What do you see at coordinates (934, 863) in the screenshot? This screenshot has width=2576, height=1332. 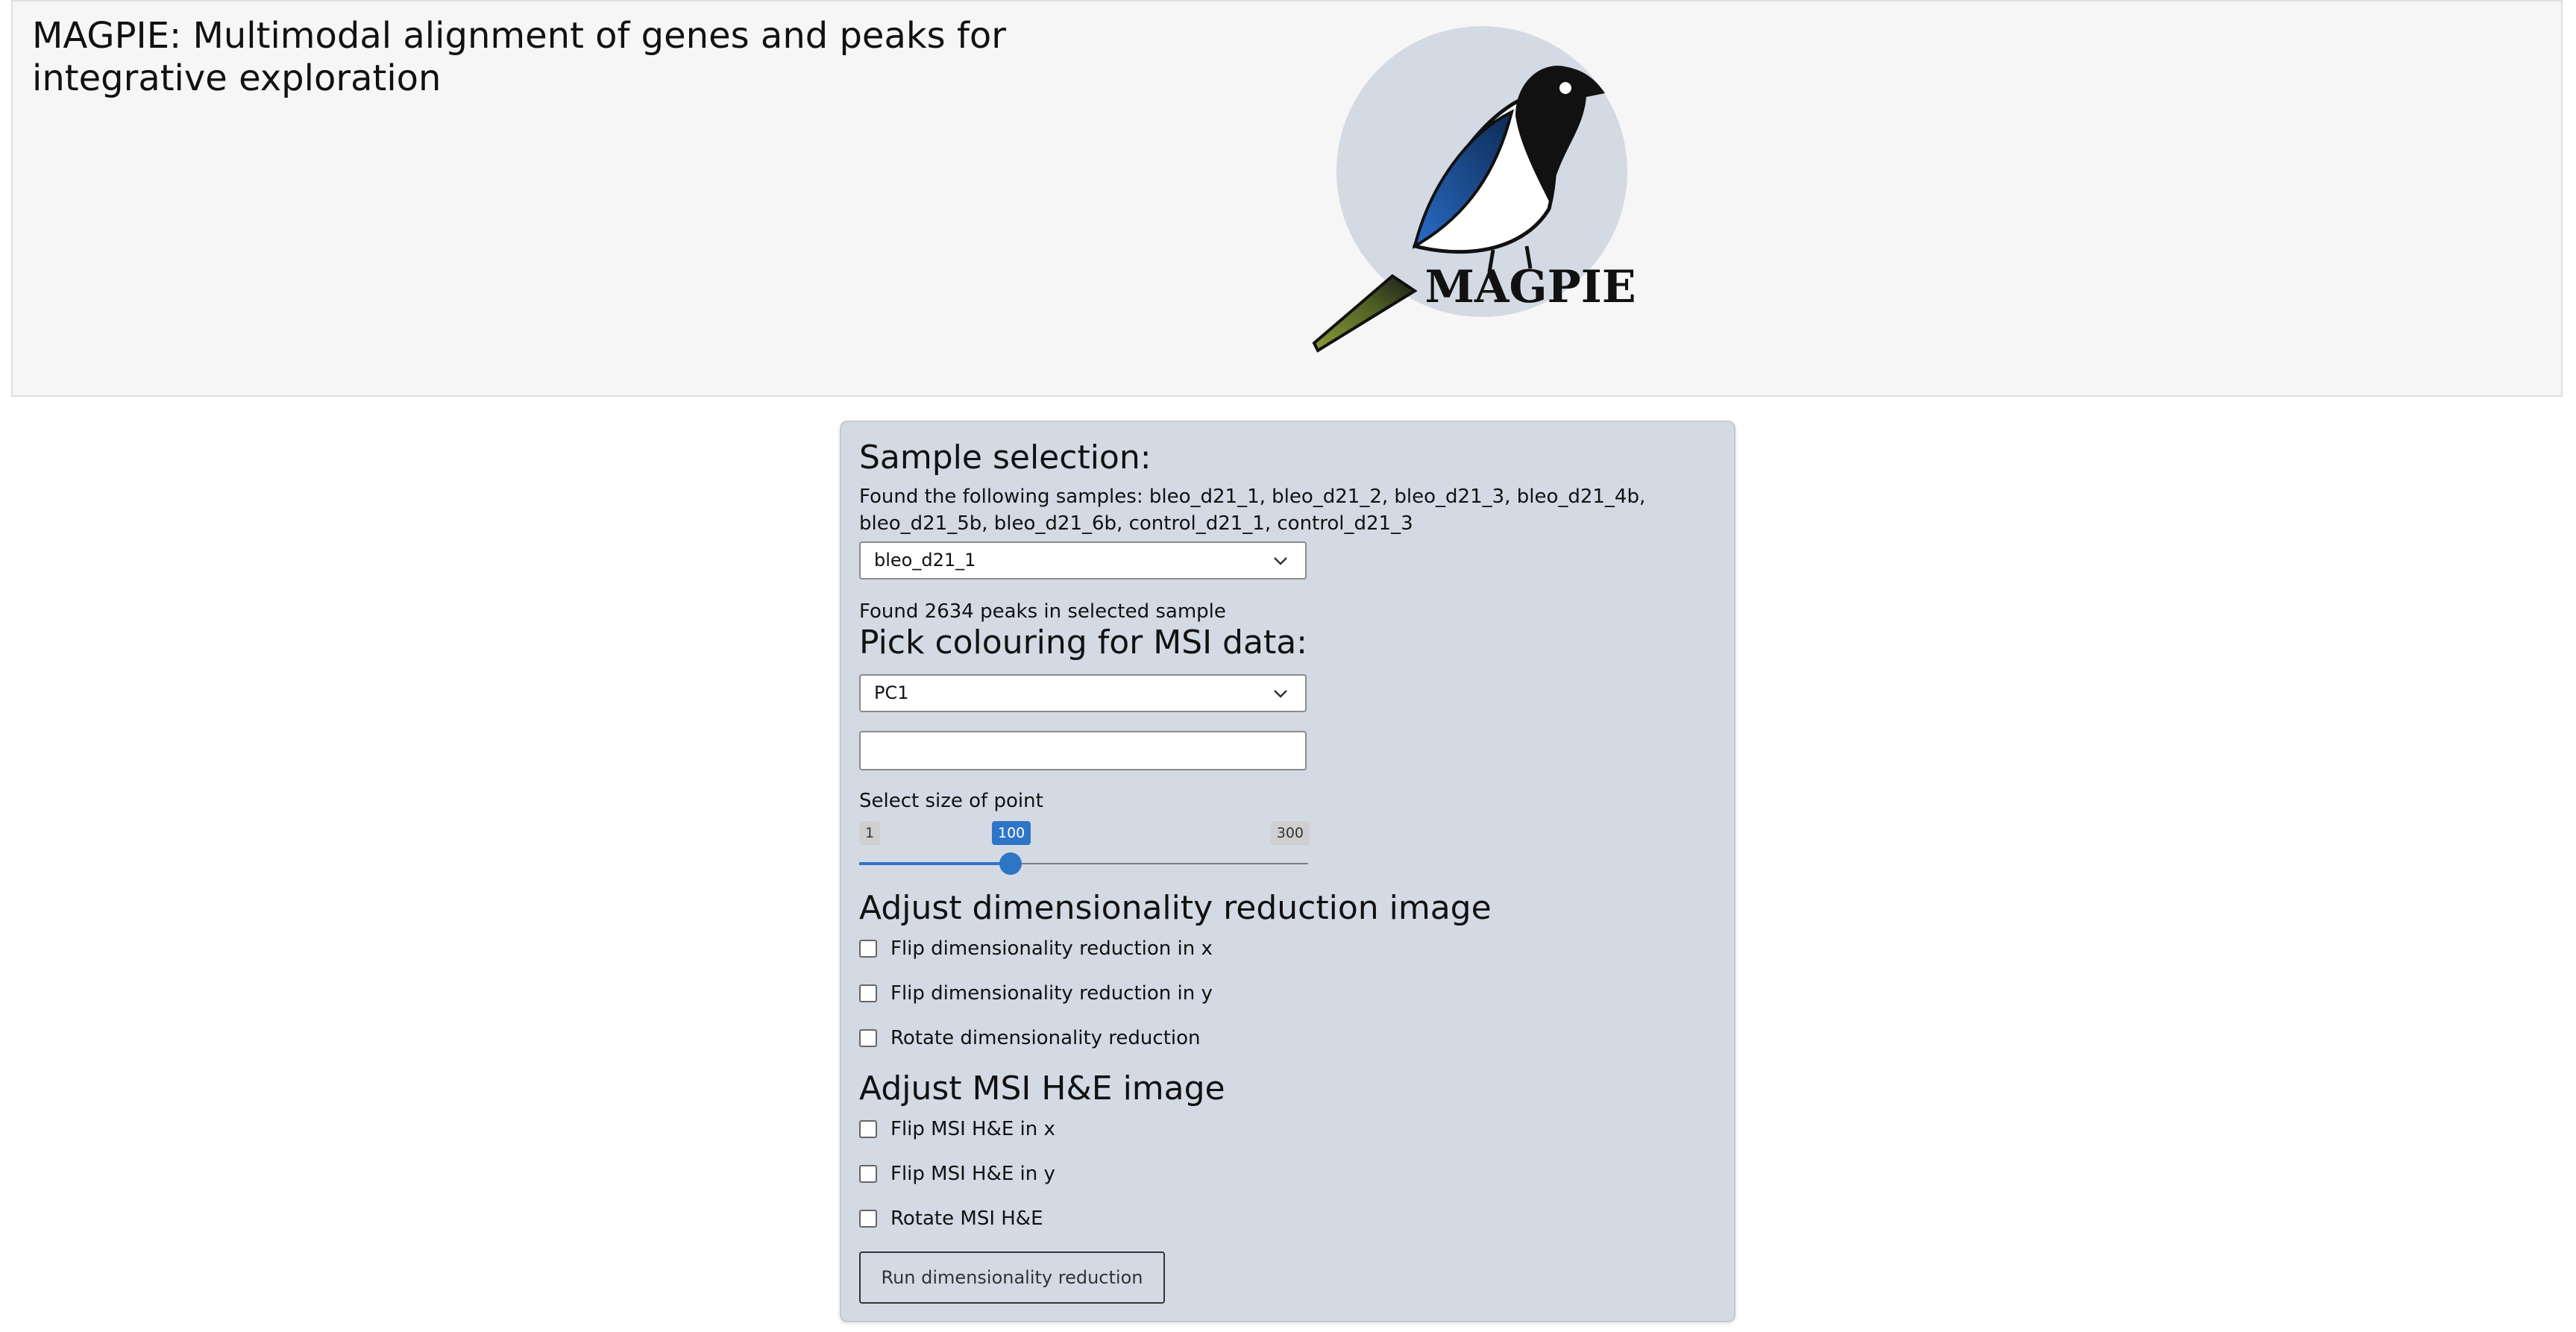 I see `slider-track-filled` at bounding box center [934, 863].